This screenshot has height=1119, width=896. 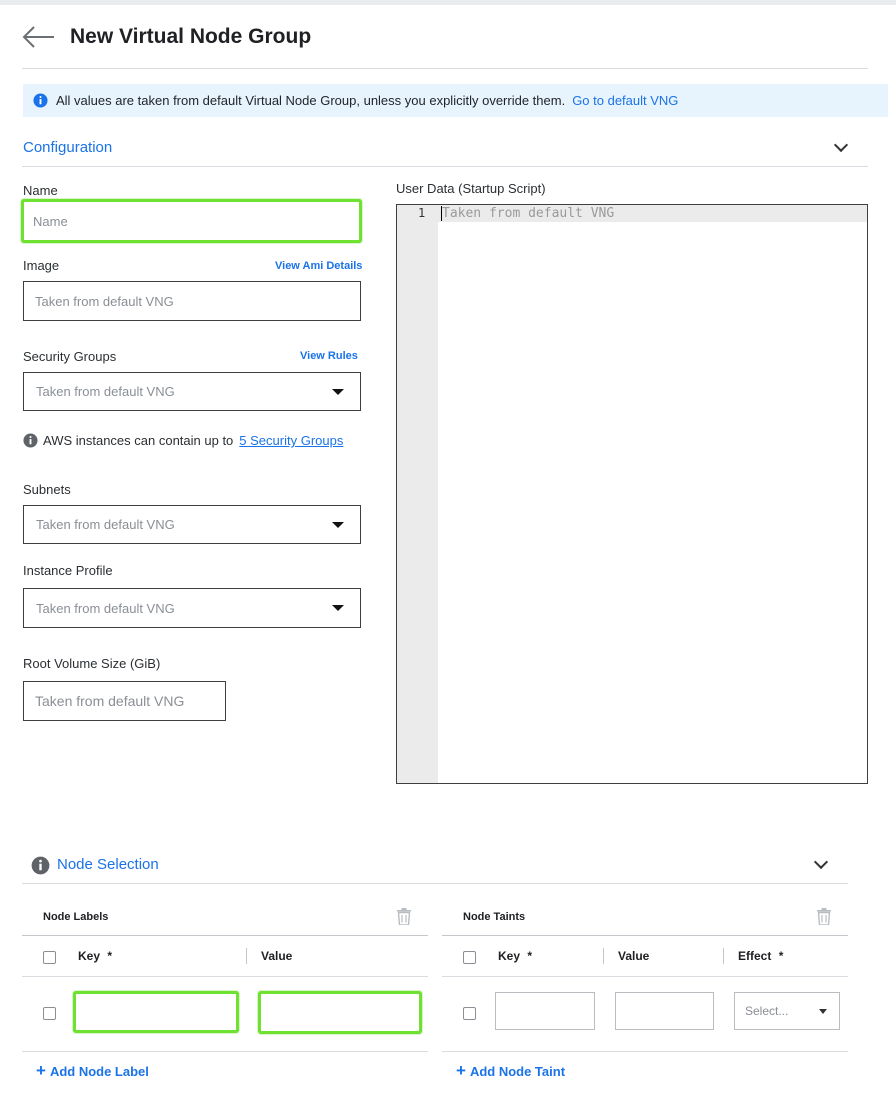 I want to click on security-groups-select: Taken from default VNG, so click(x=192, y=391).